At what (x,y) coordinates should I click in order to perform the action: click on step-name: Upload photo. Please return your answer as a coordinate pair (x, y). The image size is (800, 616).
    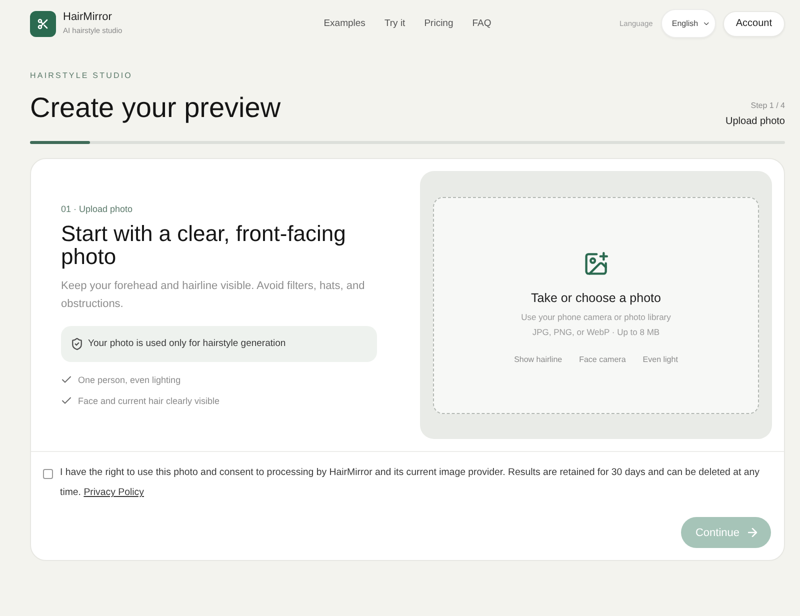
    Looking at the image, I should click on (755, 122).